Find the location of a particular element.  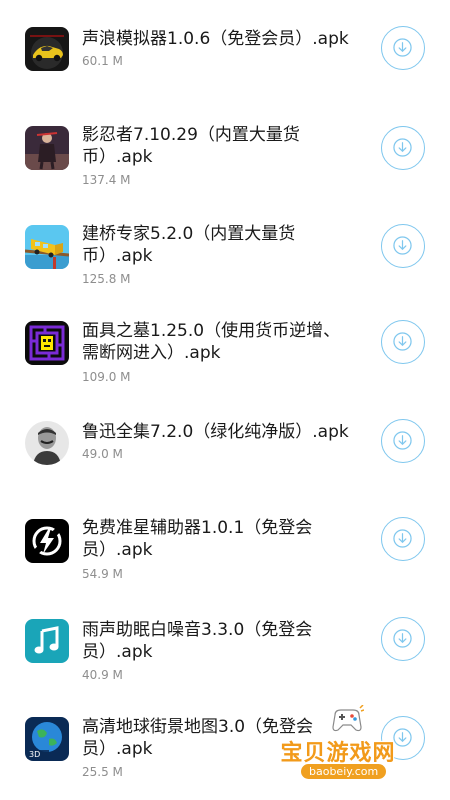

app-title: 影忍者7.10.29（内置大量货 币）.apk is located at coordinates (191, 146).